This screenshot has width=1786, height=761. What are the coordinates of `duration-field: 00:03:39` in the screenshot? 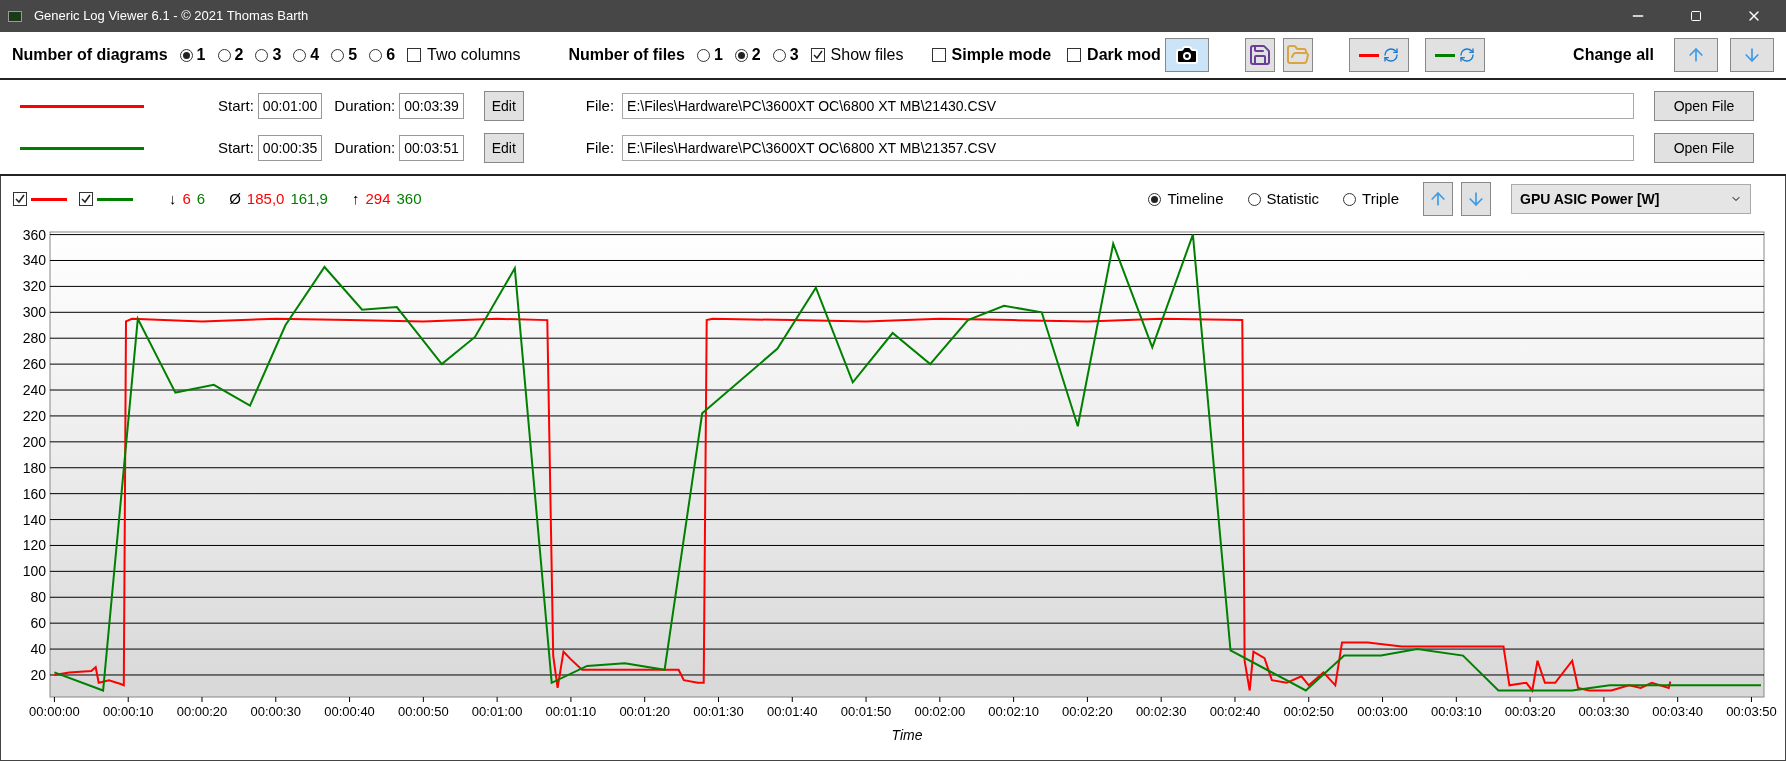 It's located at (431, 106).